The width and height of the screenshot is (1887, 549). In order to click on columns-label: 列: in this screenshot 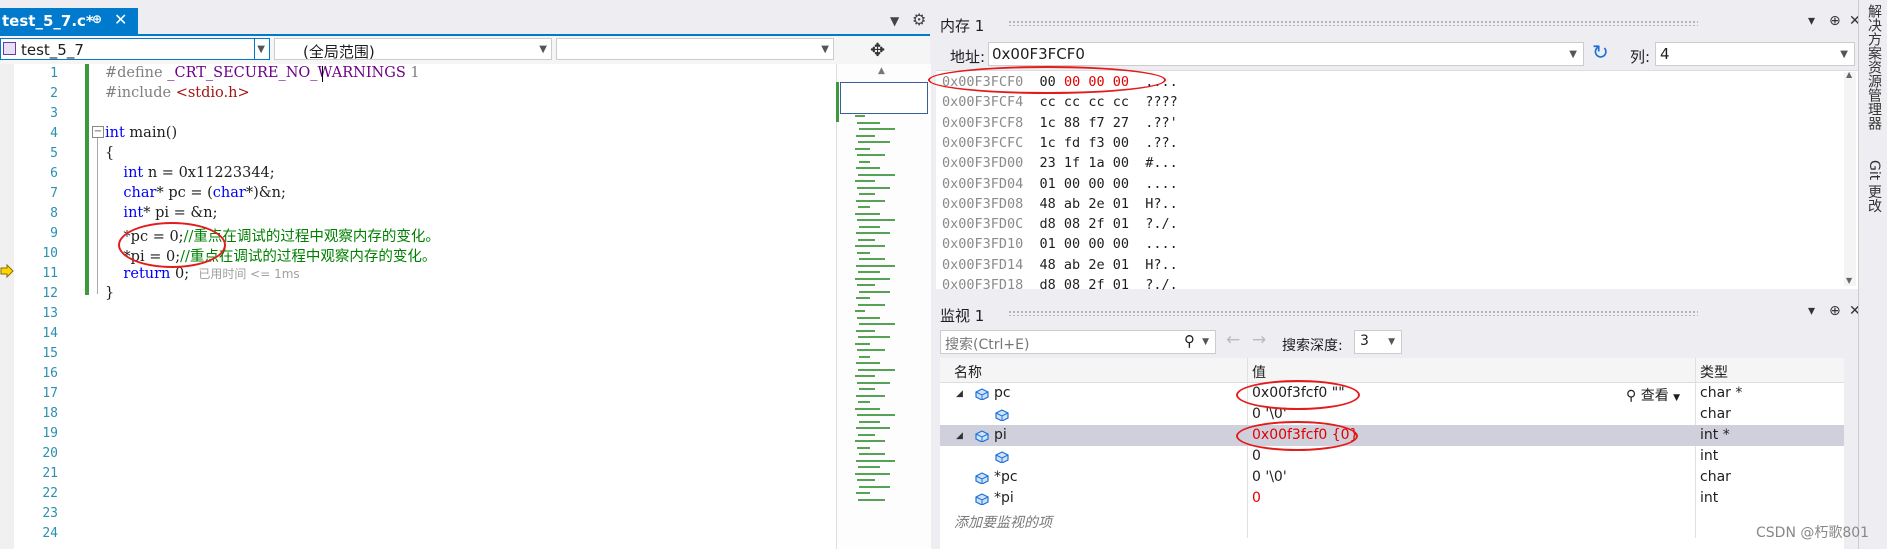, I will do `click(1640, 57)`.